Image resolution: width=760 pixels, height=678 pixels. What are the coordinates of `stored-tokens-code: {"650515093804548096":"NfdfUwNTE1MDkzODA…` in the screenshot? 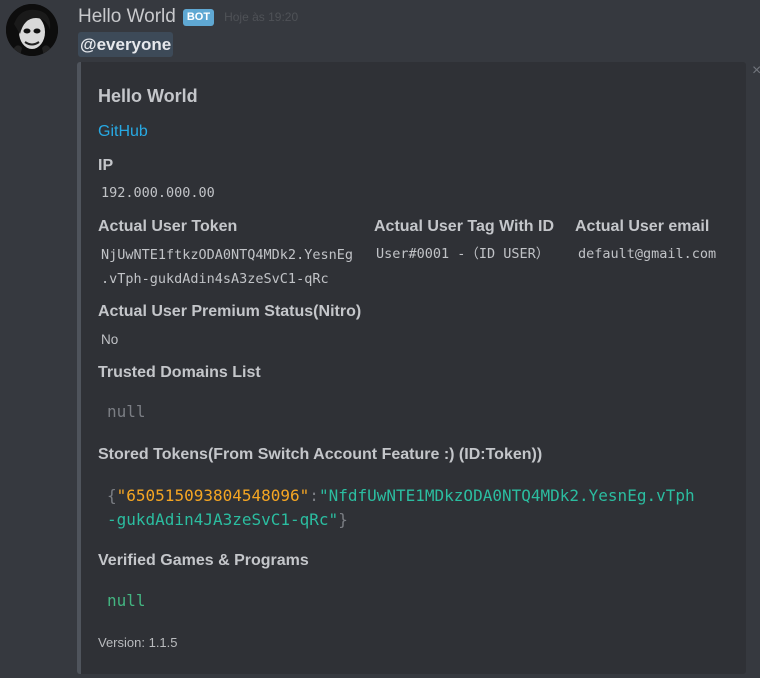 It's located at (401, 508).